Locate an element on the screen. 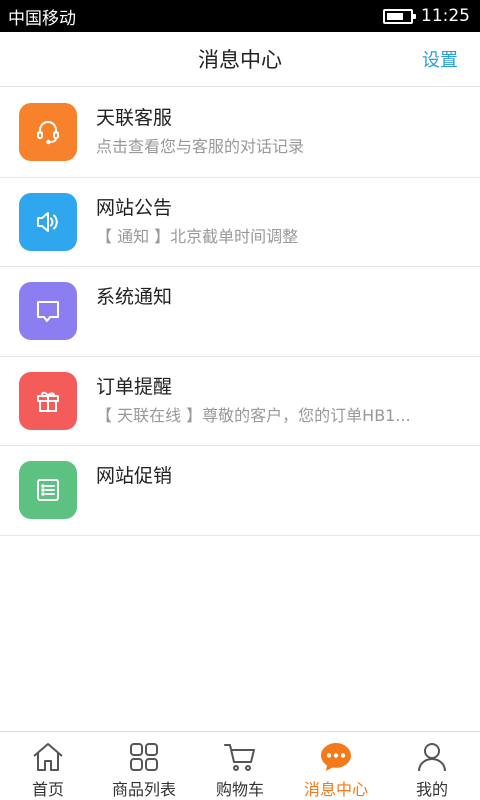 This screenshot has width=480, height=800. carrier-name: 中国移动 is located at coordinates (42, 18).